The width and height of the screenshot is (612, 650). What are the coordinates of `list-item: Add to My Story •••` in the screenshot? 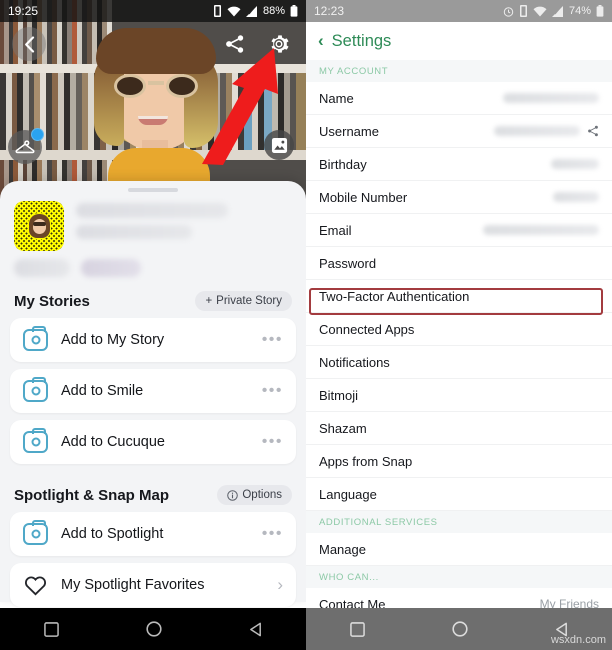 It's located at (153, 340).